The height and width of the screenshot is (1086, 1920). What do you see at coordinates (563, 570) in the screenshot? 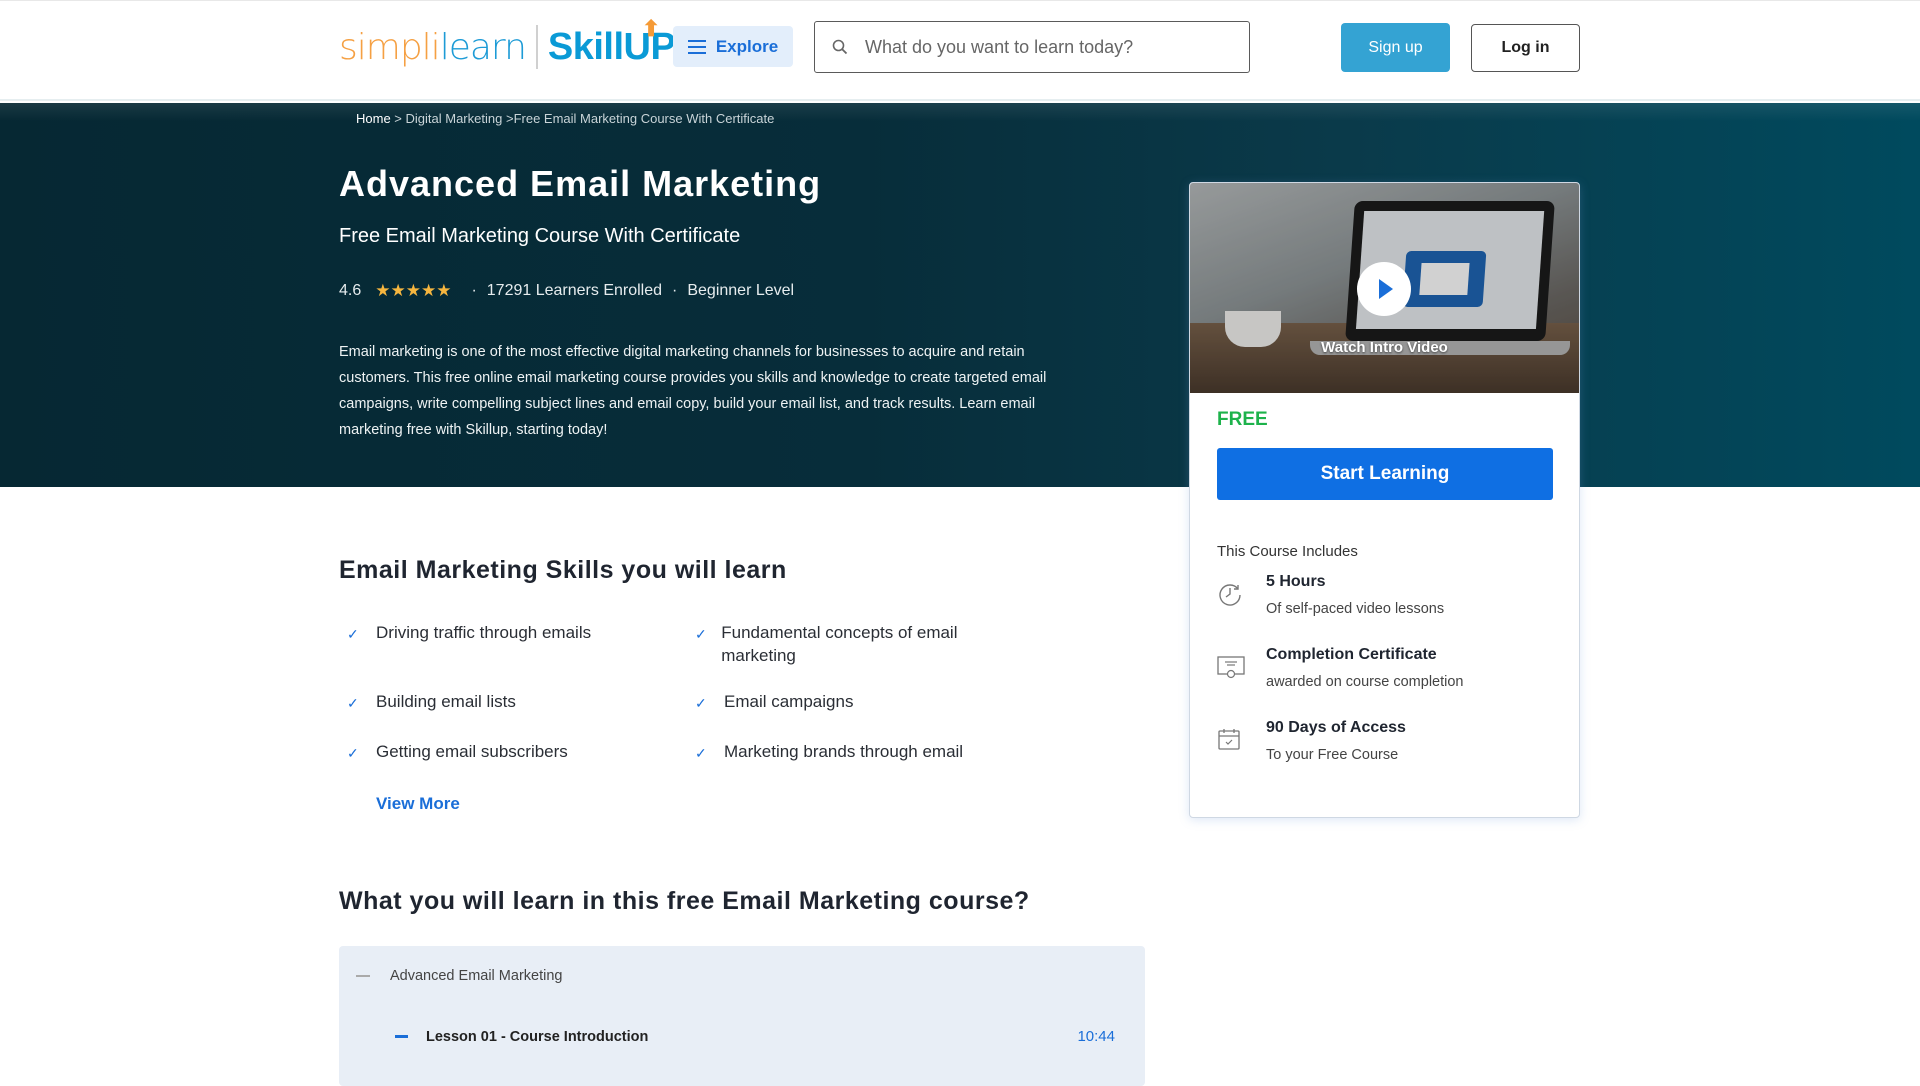
I see `skills-section-title: Email Marketing Skills you will learn` at bounding box center [563, 570].